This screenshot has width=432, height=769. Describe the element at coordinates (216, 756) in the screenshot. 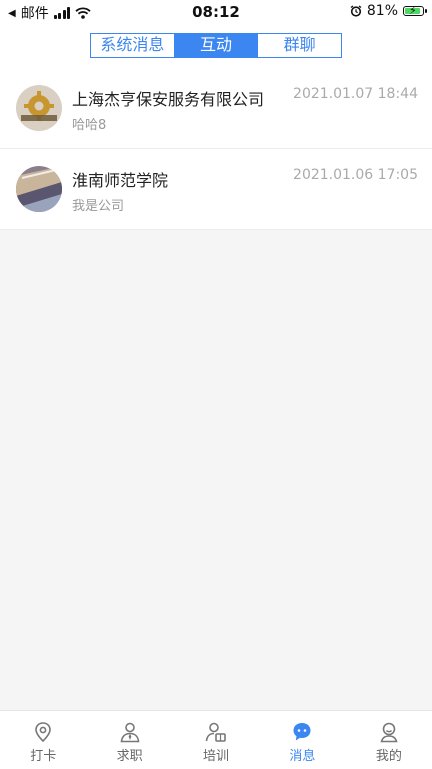

I see `tab-label: 培训` at that location.